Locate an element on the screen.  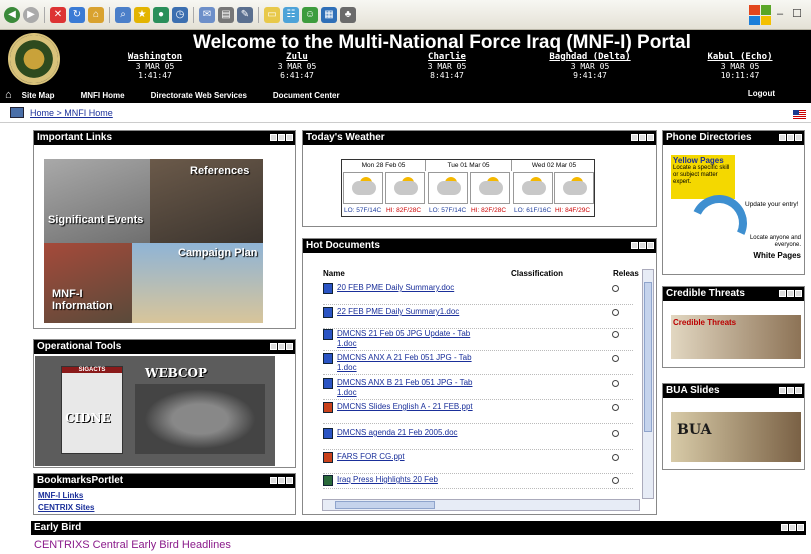
discuss-icon: ☷ is located at coordinates (291, 14).